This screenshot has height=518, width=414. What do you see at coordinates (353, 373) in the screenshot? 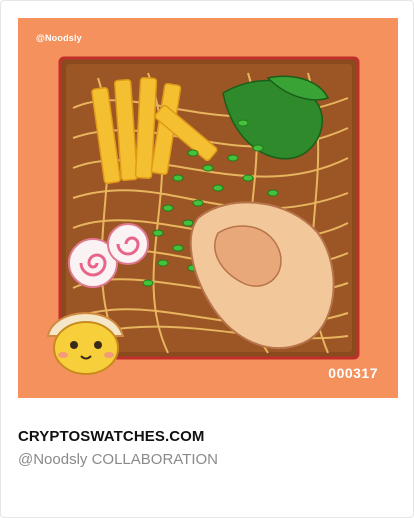
I see `token-number: 000317` at bounding box center [353, 373].